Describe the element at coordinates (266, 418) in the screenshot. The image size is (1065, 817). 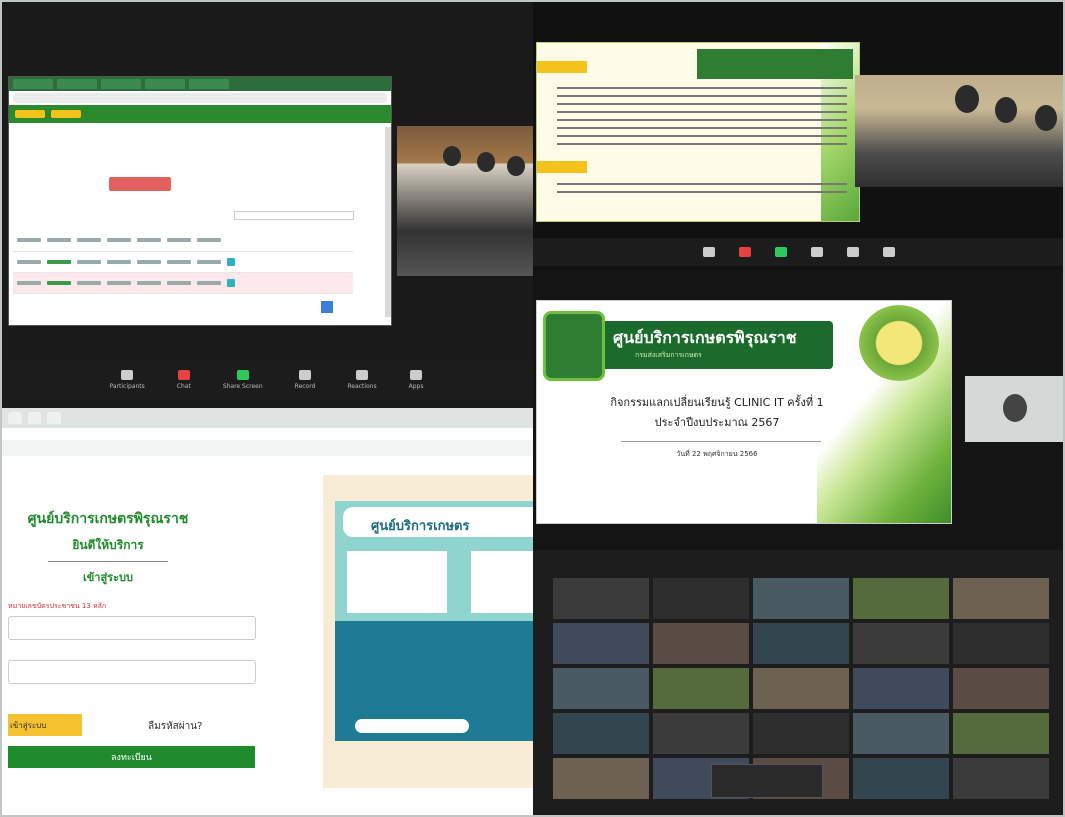
I see `browser-tab-strip` at that location.